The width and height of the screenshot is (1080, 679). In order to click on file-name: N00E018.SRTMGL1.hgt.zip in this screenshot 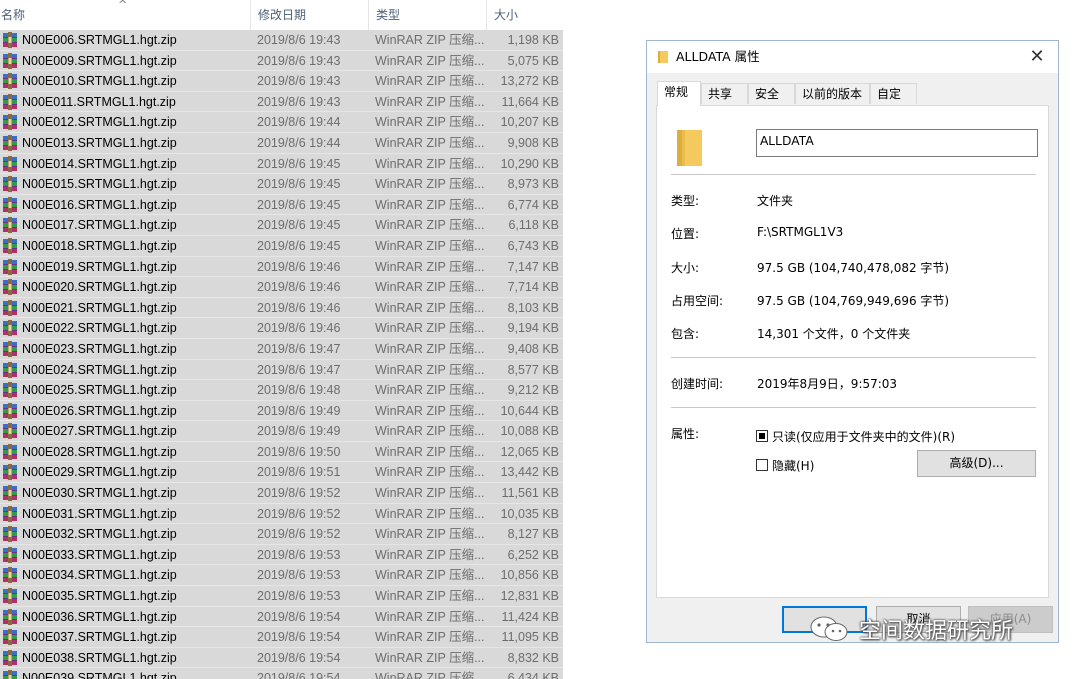, I will do `click(99, 245)`.